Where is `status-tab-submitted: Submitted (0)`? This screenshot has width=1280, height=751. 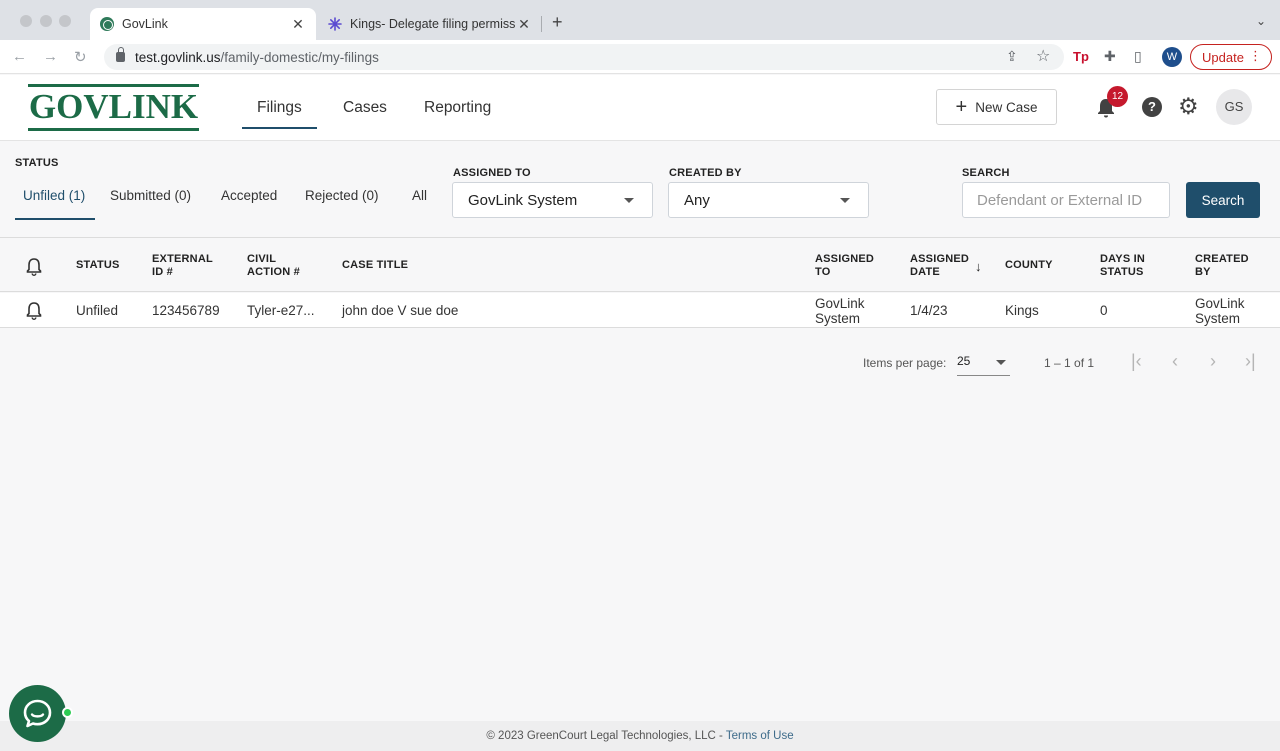
status-tab-submitted: Submitted (0) is located at coordinates (150, 195).